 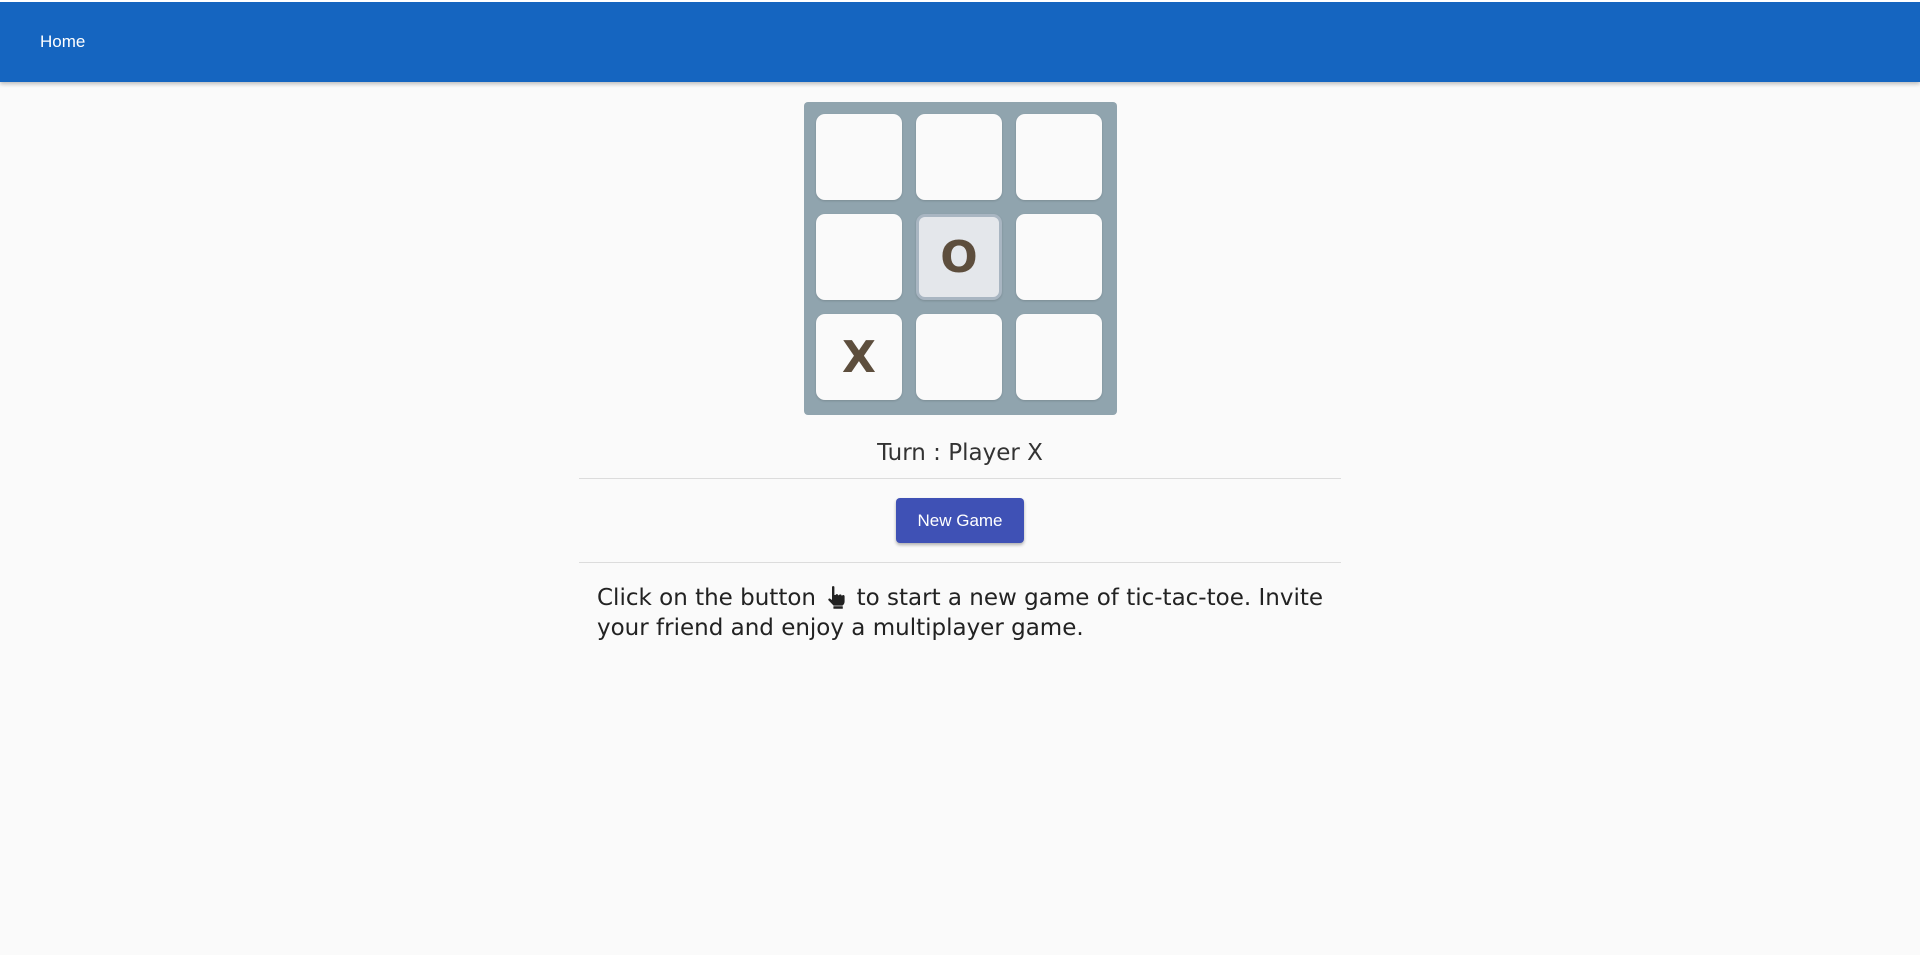 What do you see at coordinates (960, 41) in the screenshot?
I see `top-app-bar: Home` at bounding box center [960, 41].